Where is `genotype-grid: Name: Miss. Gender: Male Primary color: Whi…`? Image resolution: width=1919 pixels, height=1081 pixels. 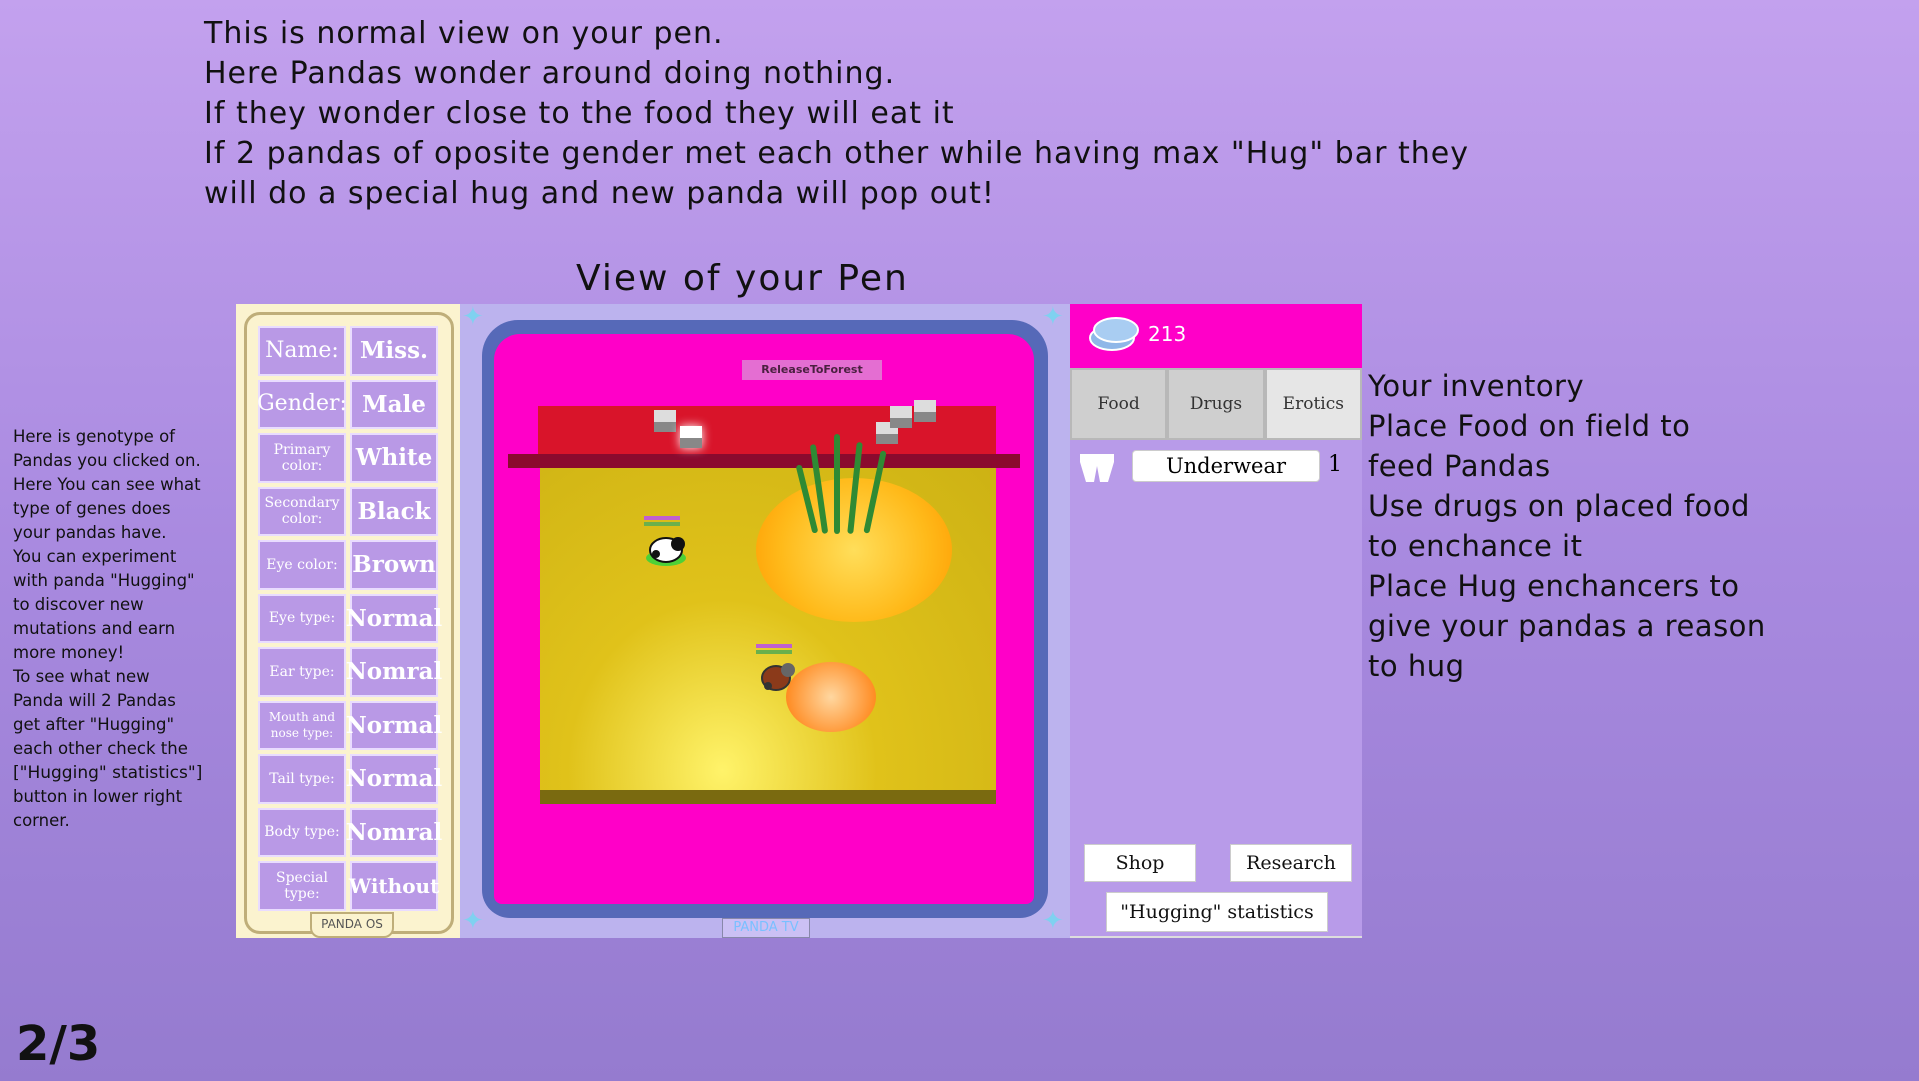
genotype-grid: Name: Miss. Gender: Male Primary color: Whi… is located at coordinates (349, 620).